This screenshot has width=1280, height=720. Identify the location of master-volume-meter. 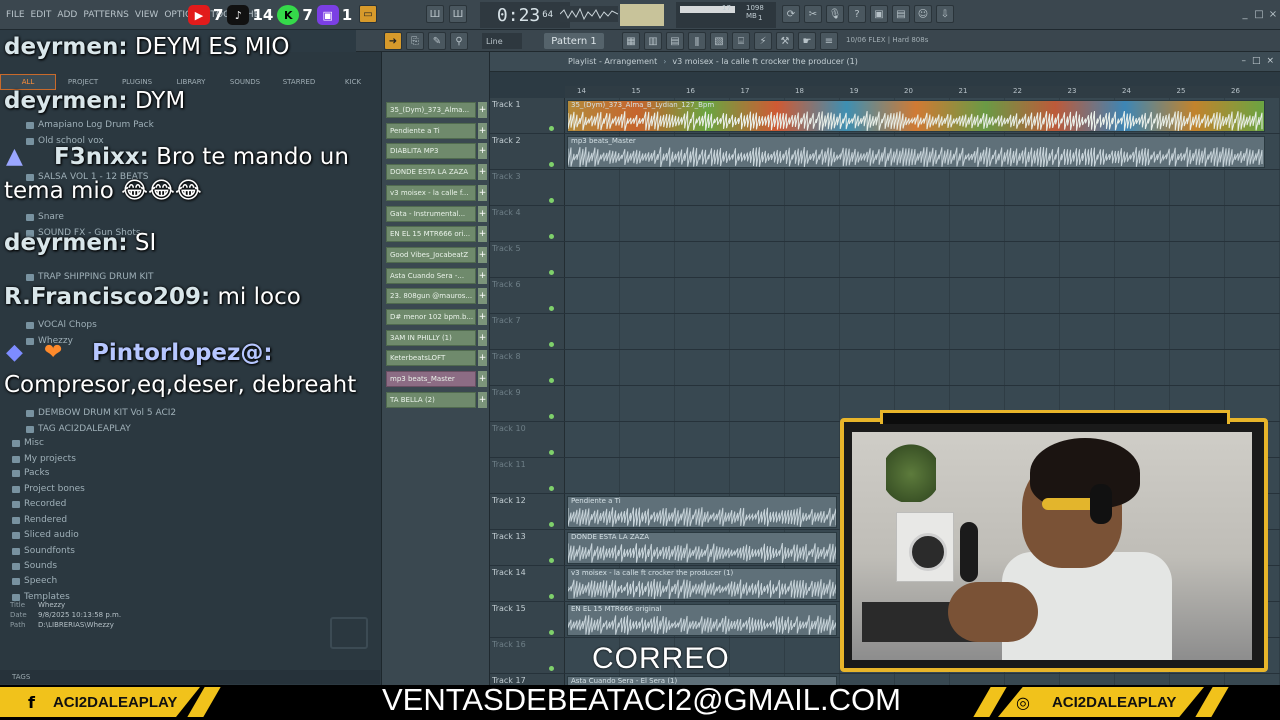
(642, 15).